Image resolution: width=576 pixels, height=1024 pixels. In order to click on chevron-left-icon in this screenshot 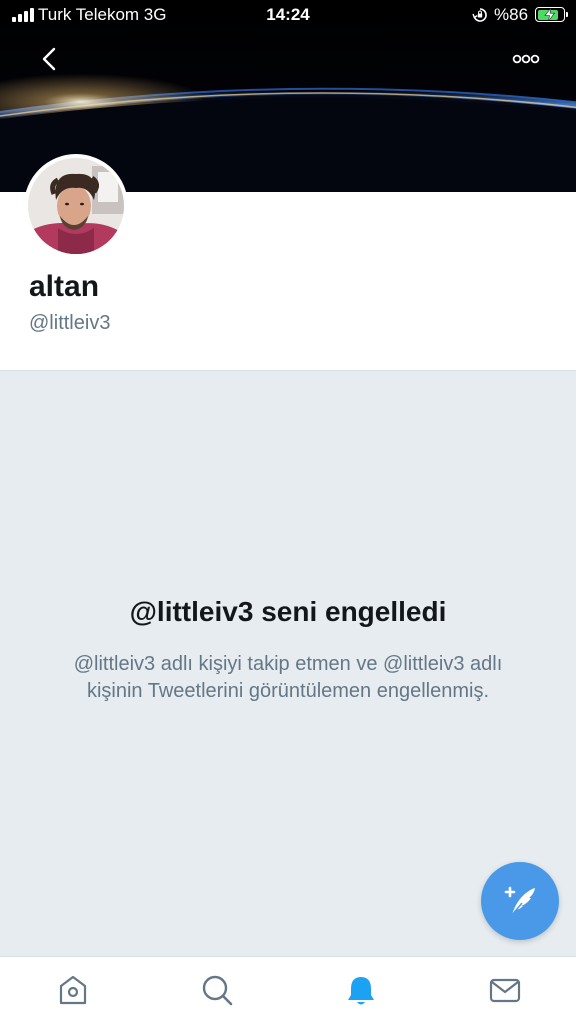, I will do `click(49, 59)`.